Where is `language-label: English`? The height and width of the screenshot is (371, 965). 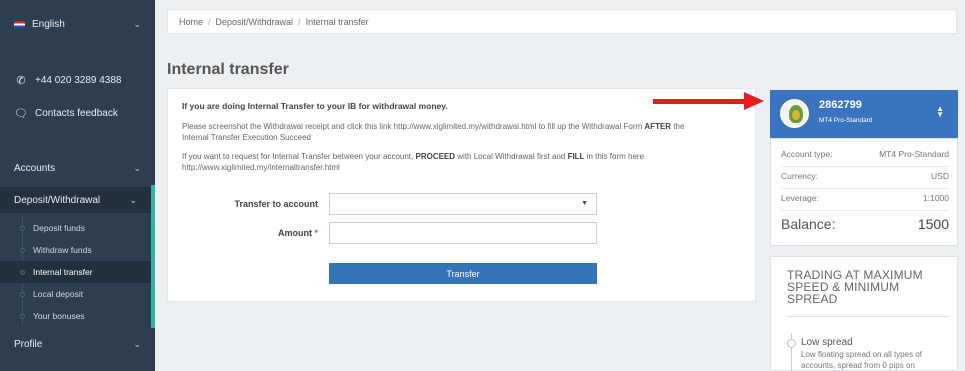
language-label: English is located at coordinates (48, 24).